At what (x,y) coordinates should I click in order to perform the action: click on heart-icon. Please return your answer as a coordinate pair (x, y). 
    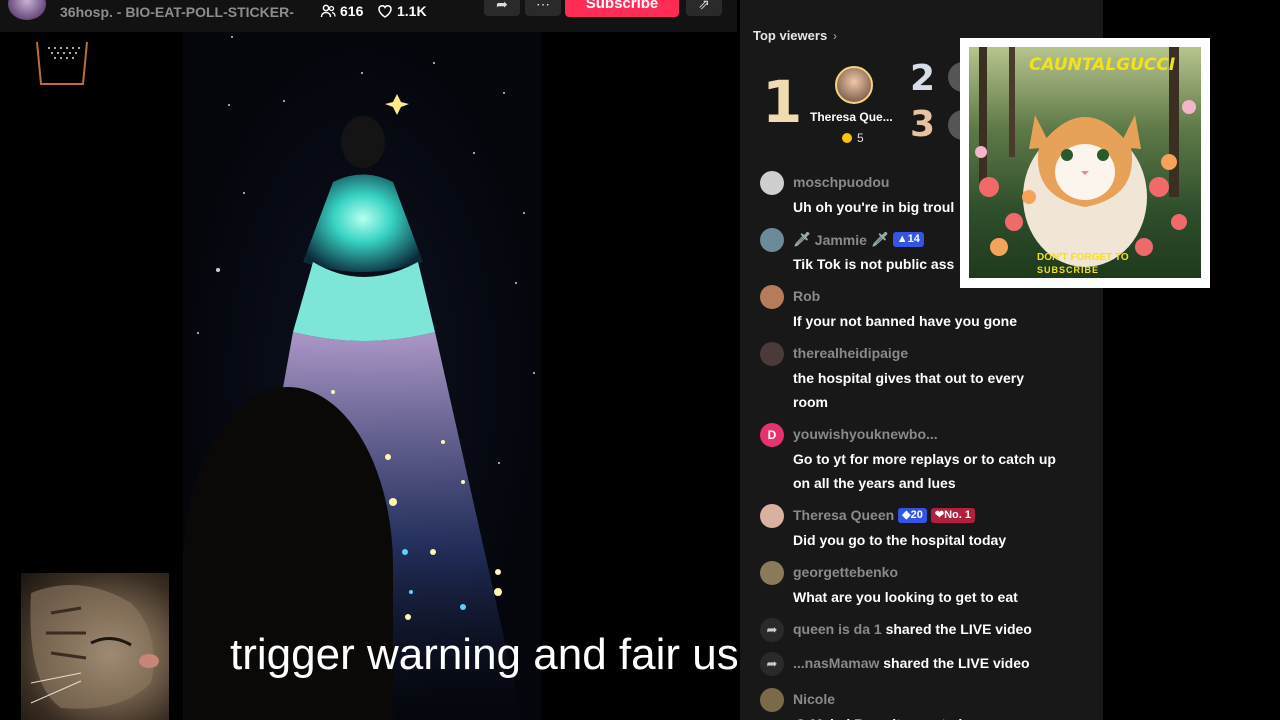
    Looking at the image, I should click on (385, 11).